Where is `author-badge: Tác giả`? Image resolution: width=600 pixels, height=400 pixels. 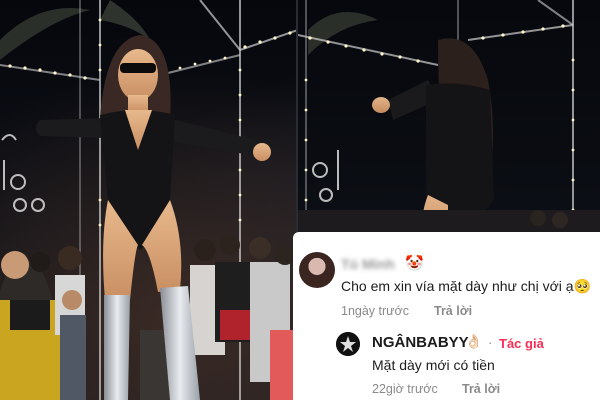 author-badge: Tác giả is located at coordinates (521, 343).